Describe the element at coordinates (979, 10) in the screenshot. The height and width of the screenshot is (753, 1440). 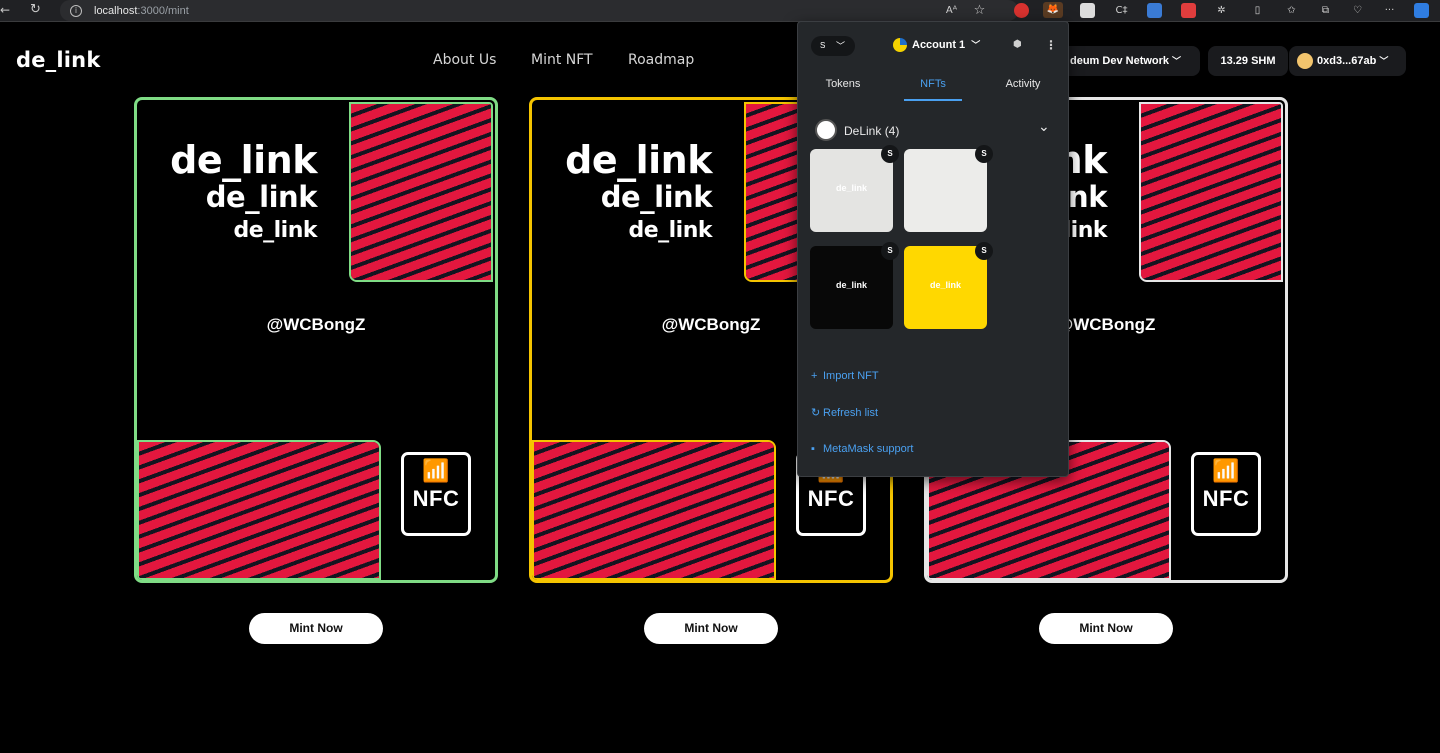
I see `favorite-star-icon: ☆` at that location.